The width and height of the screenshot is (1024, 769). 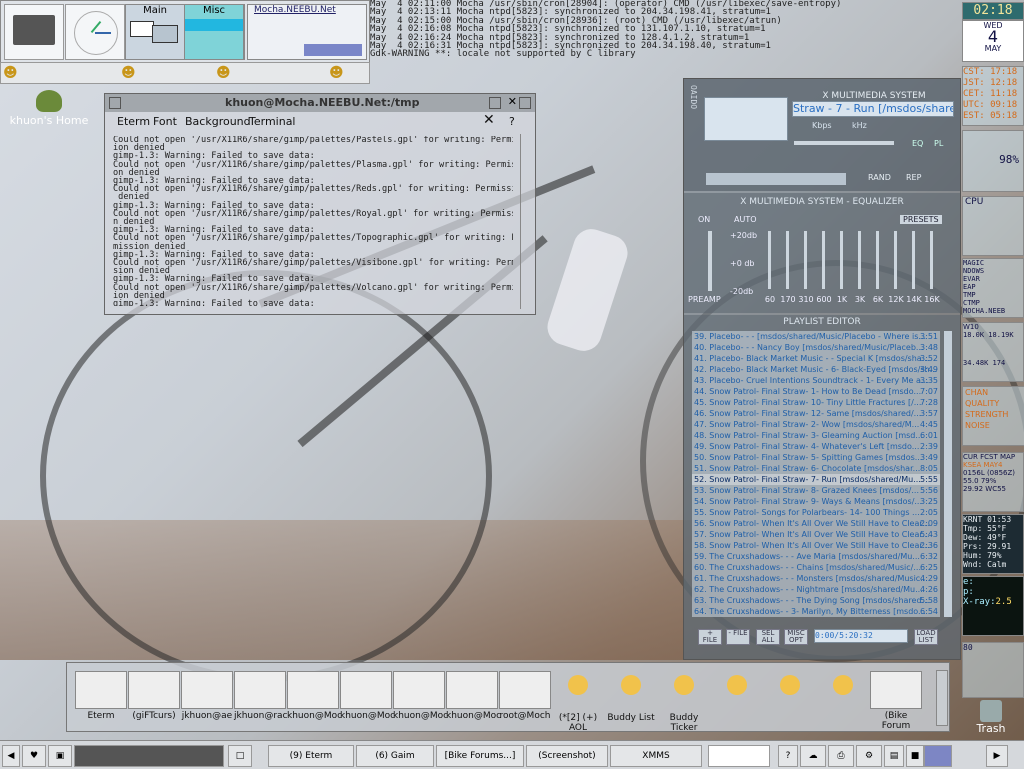 I want to click on preamp-slider, so click(x=710, y=261).